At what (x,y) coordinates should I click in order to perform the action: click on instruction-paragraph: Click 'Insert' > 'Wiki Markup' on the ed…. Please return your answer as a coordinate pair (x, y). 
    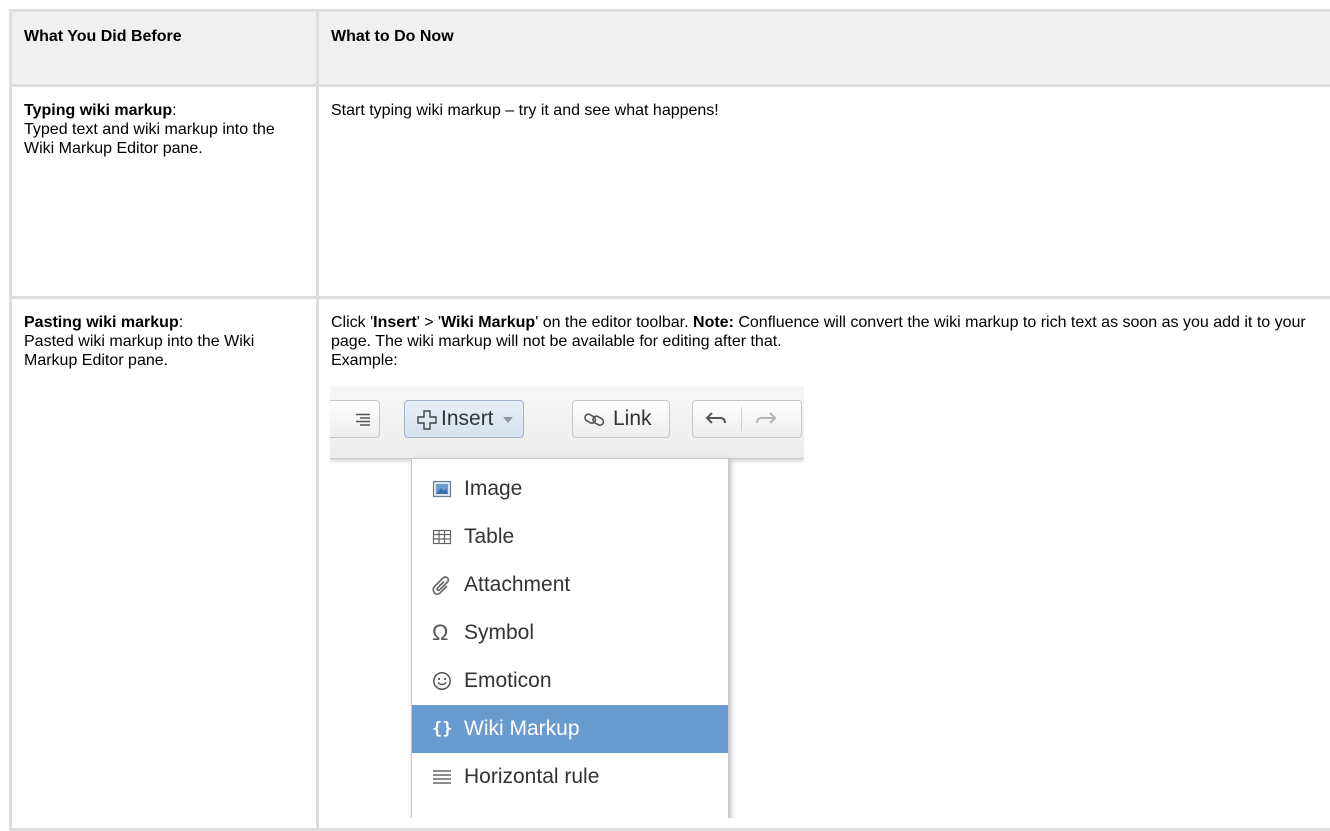
    Looking at the image, I should click on (830, 332).